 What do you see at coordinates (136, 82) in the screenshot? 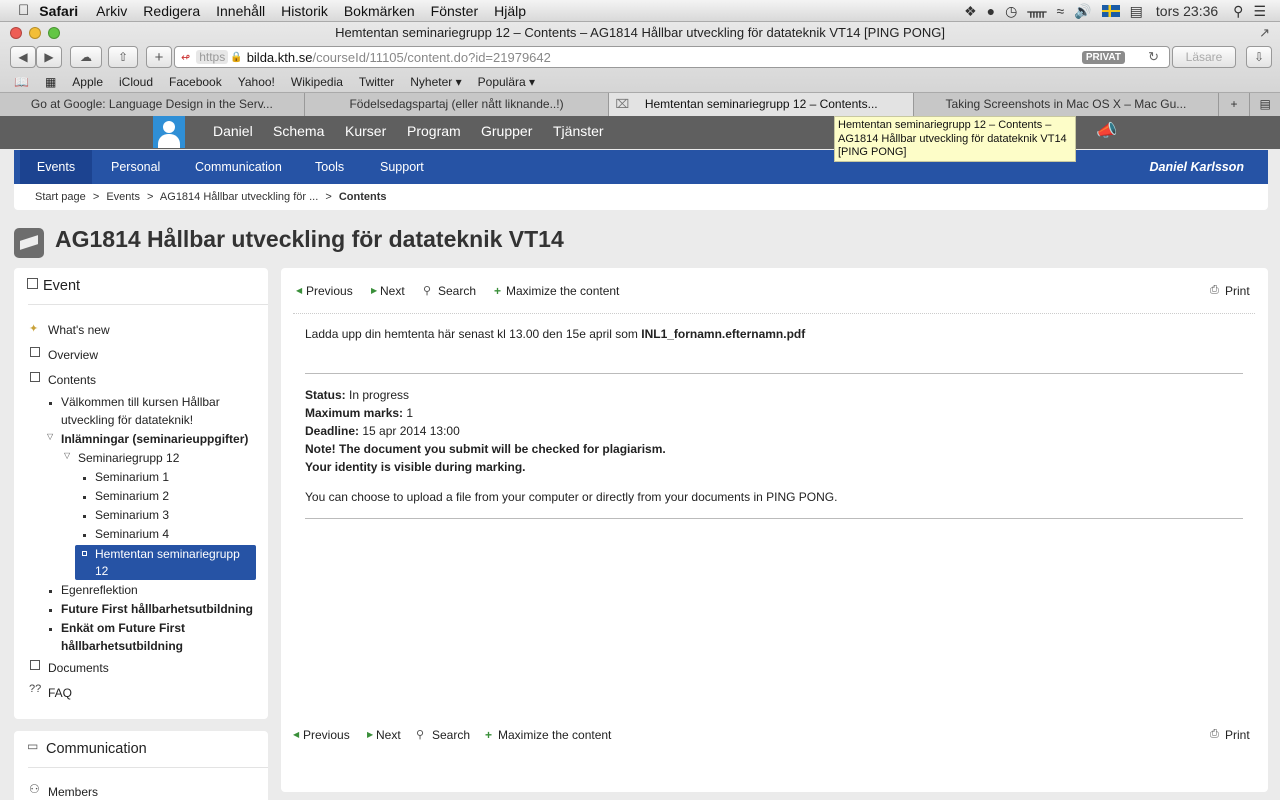
I see `bookmark-icloud: iCloud` at bounding box center [136, 82].